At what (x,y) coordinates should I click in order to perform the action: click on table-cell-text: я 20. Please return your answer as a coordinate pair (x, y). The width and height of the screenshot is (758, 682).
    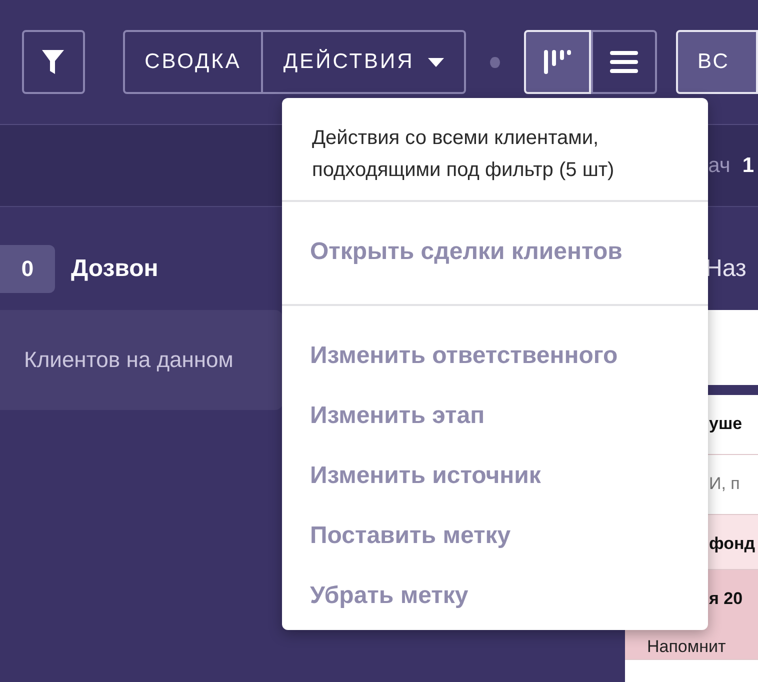
    Looking at the image, I should click on (726, 599).